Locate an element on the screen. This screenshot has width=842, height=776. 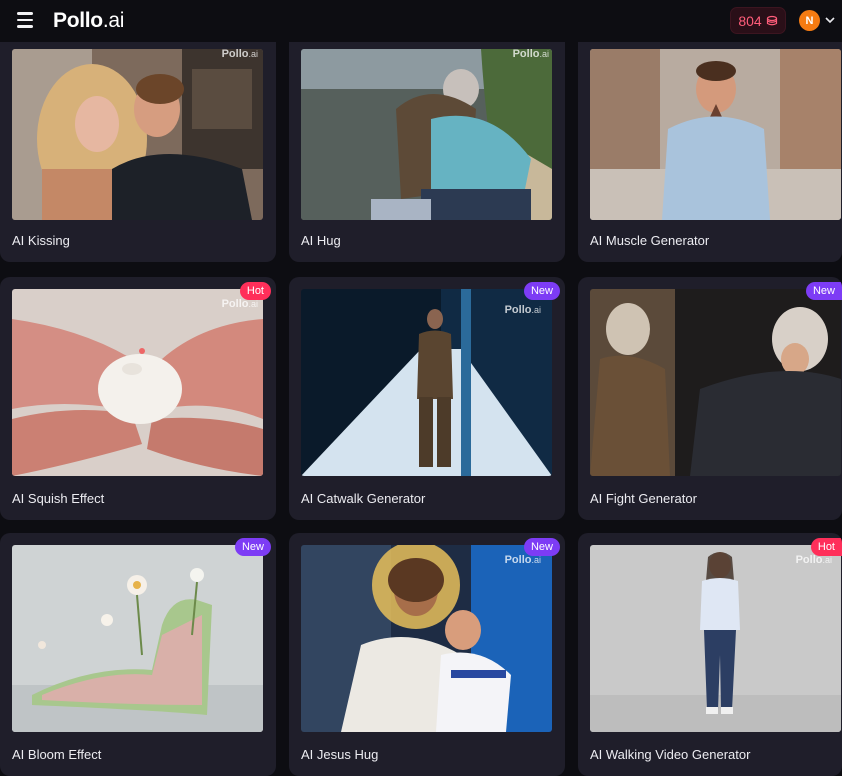
card-title: AI Hug is located at coordinates (321, 240).